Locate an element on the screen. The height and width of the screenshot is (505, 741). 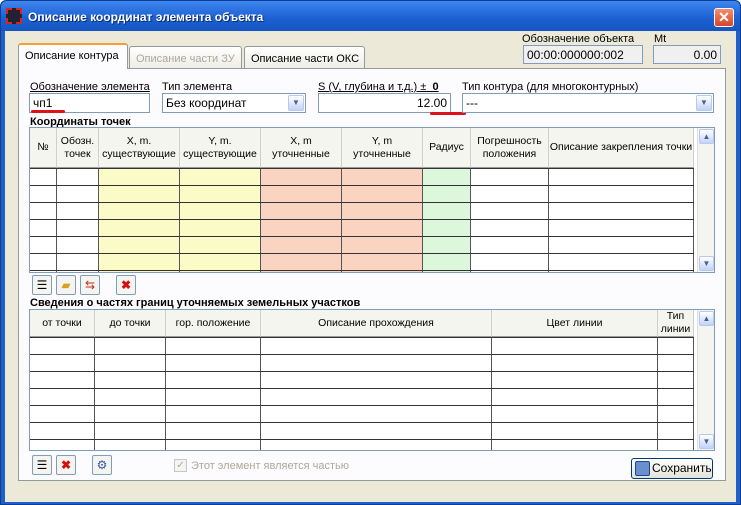
save-button: Сохранить is located at coordinates (672, 468).